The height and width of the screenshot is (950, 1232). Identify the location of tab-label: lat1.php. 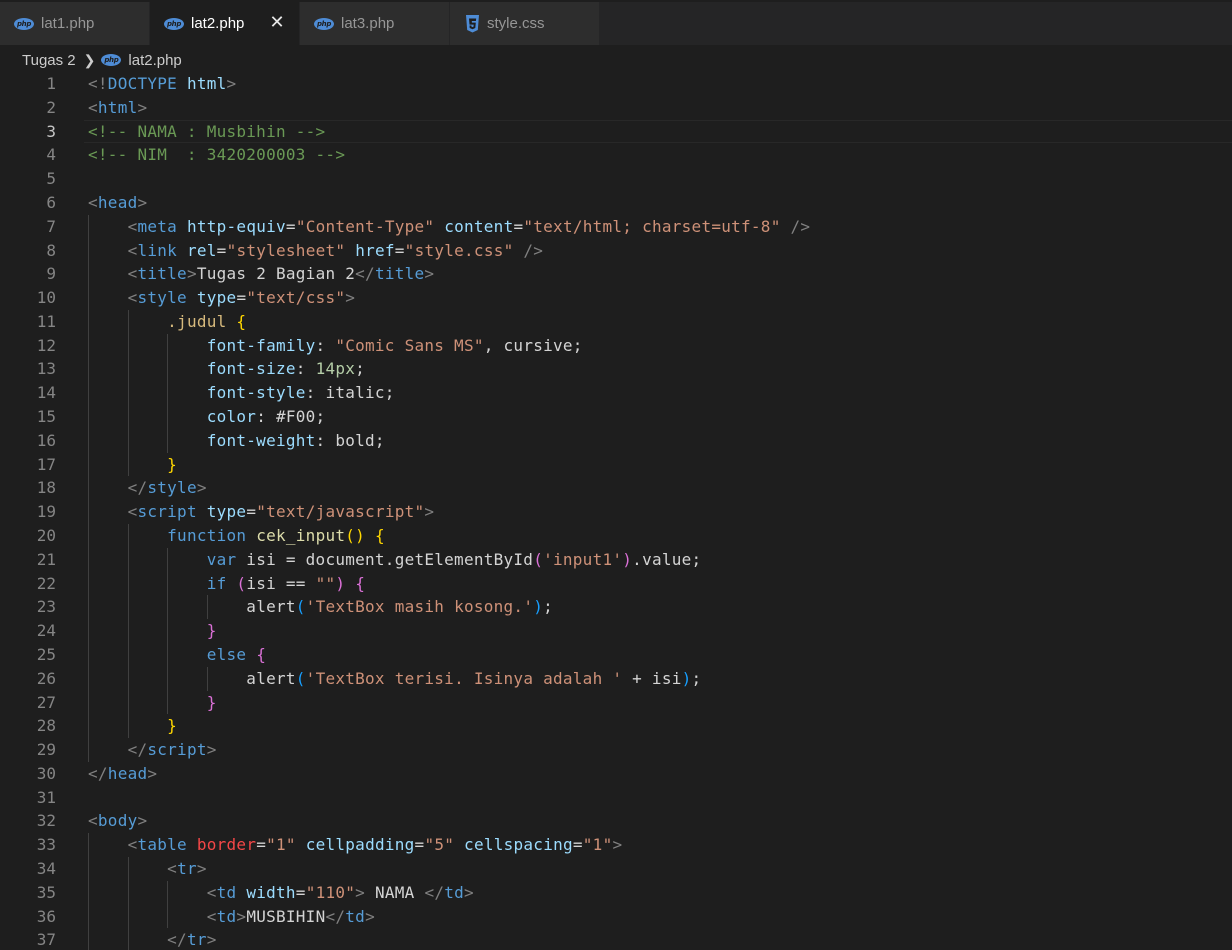
(68, 23).